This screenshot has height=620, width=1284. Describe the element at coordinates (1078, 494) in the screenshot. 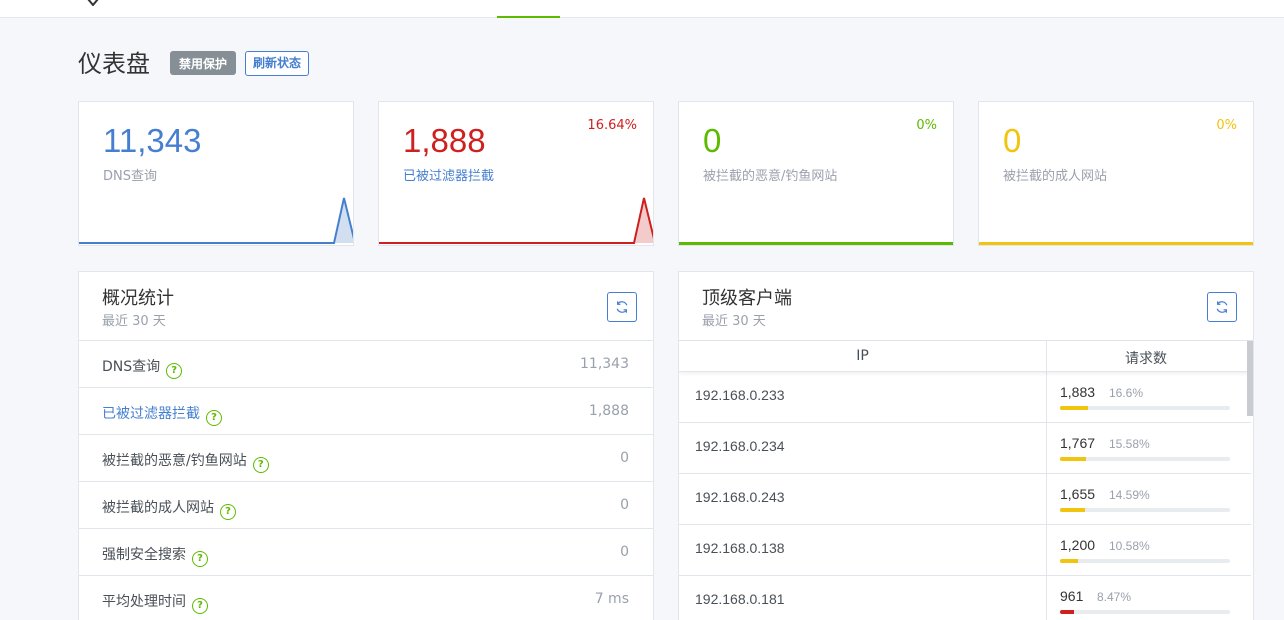

I see `request-count: 1,655` at that location.